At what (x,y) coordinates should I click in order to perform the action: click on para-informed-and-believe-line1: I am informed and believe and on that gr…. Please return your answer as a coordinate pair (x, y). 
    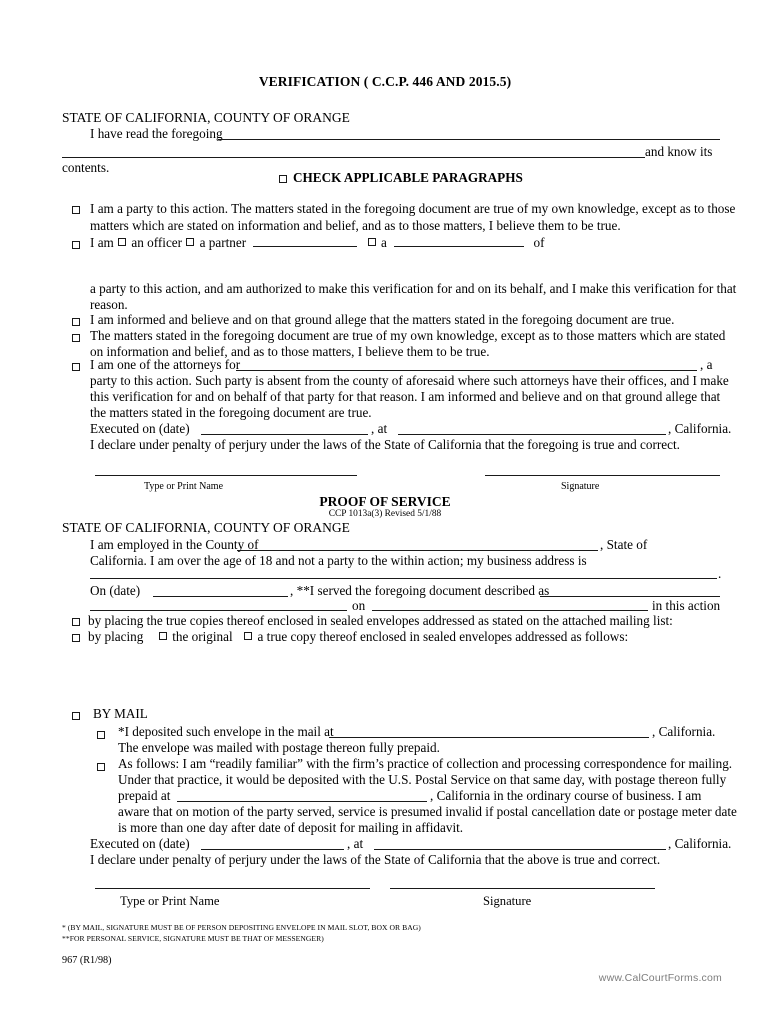
    Looking at the image, I should click on (382, 319).